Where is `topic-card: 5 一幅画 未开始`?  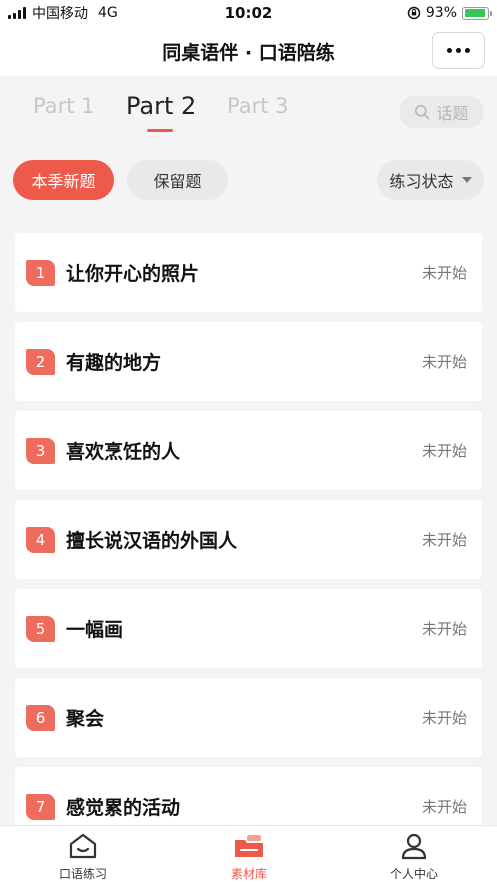 topic-card: 5 一幅画 未开始 is located at coordinates (248, 628).